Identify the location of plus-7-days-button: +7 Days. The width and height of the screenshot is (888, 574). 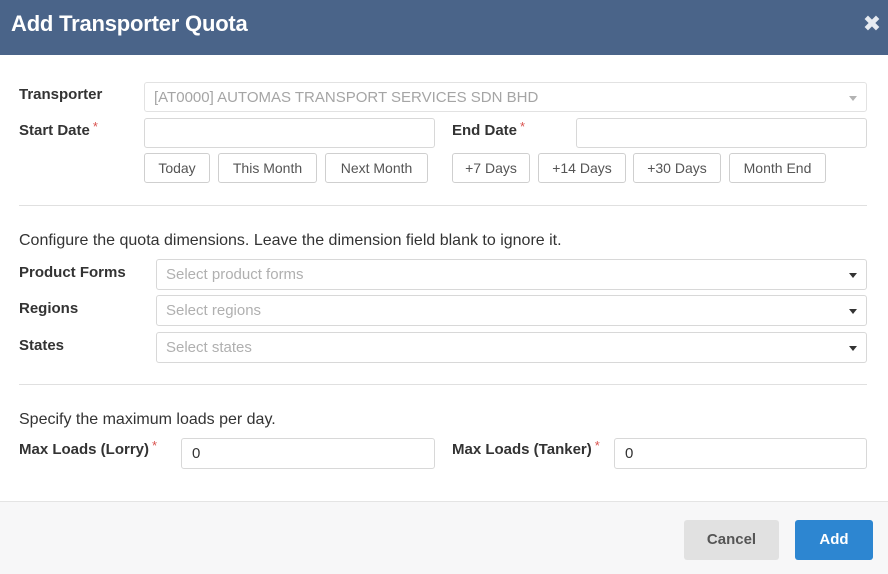
(491, 168).